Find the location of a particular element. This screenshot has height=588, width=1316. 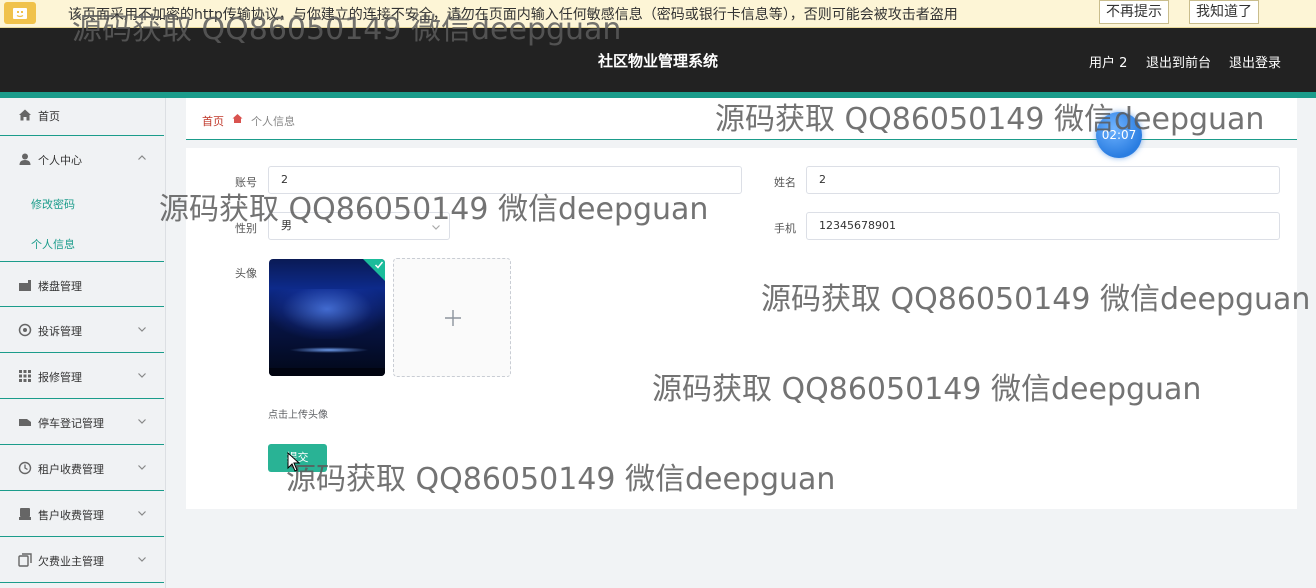

dismiss-warning-button: 不再提示 is located at coordinates (1134, 12).